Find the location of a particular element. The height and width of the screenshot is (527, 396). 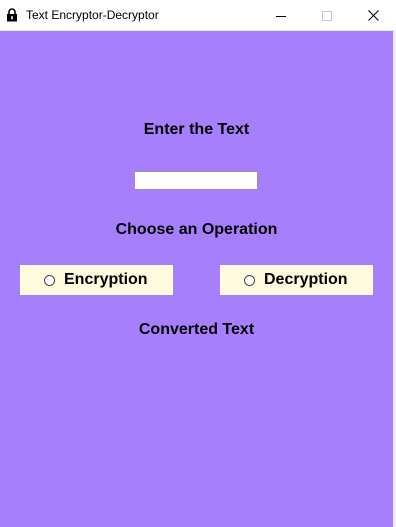

minimize-button is located at coordinates (281, 15).